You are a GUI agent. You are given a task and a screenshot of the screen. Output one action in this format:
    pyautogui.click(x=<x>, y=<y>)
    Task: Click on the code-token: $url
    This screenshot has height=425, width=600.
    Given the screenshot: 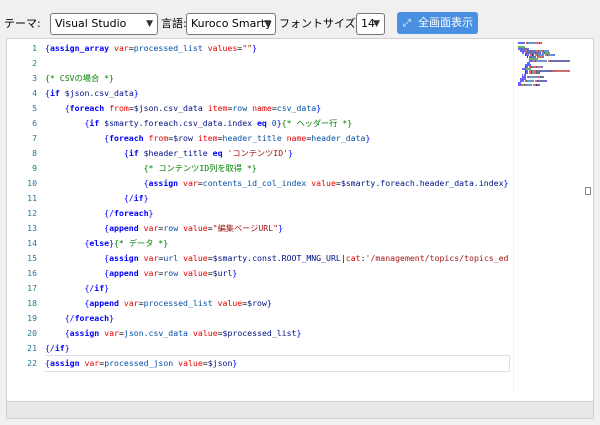 What is the action you would take?
    pyautogui.click(x=222, y=273)
    